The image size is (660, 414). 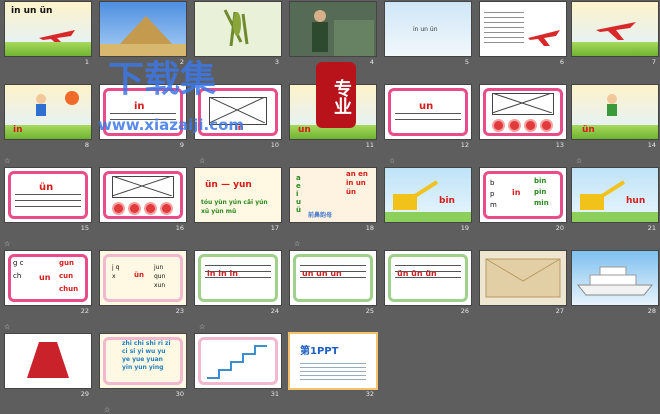 I want to click on slide-thumb-12: un 12, so click(x=428, y=118).